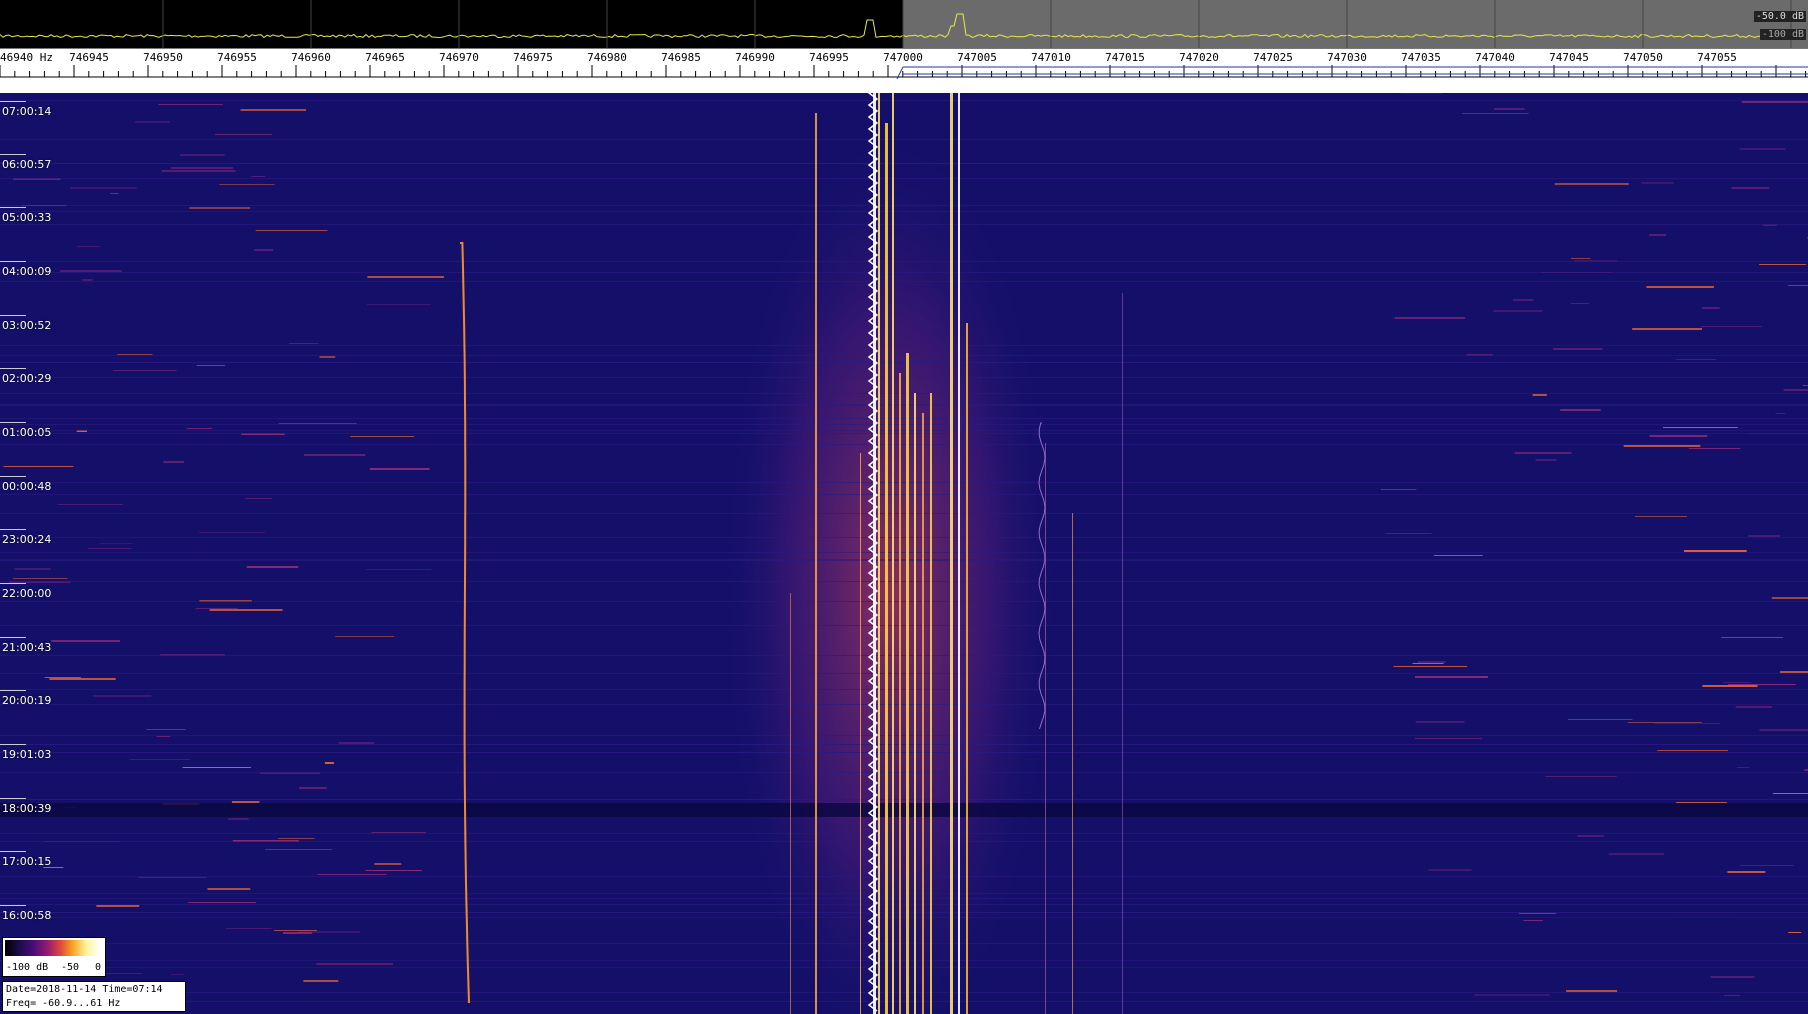  I want to click on time-label: 05:00:33, so click(26, 215).